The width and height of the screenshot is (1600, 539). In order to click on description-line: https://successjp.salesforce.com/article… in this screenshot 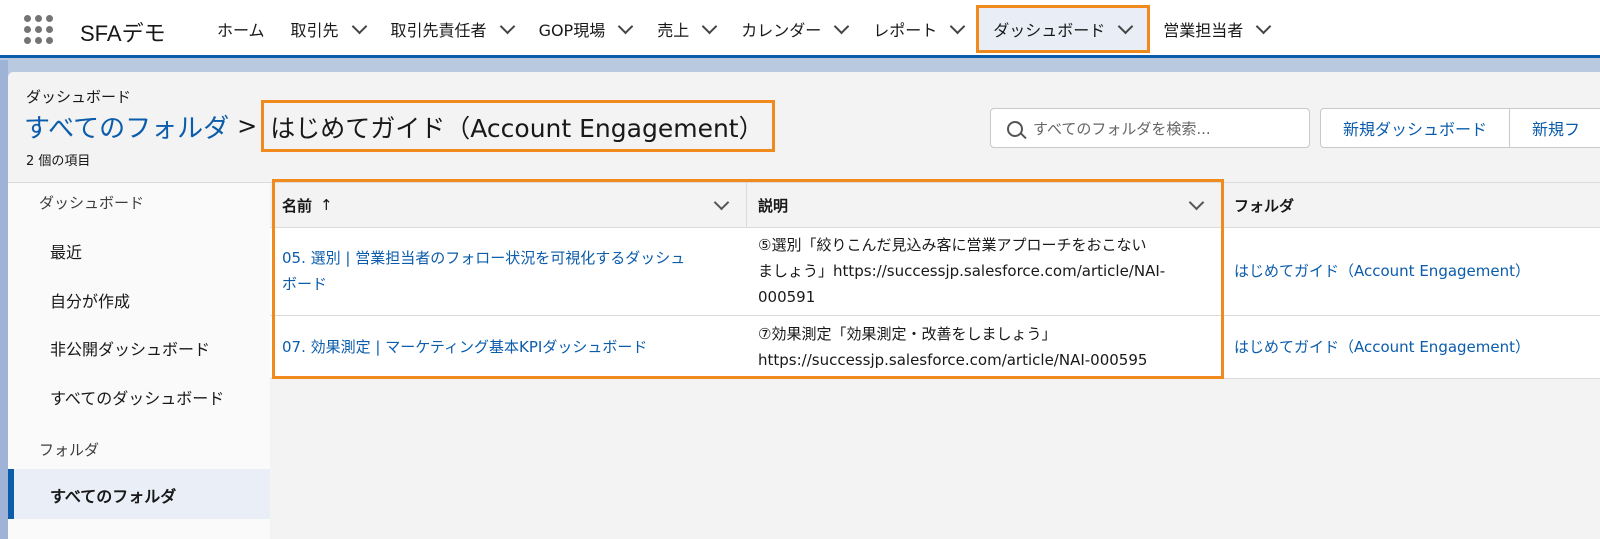, I will do `click(953, 360)`.